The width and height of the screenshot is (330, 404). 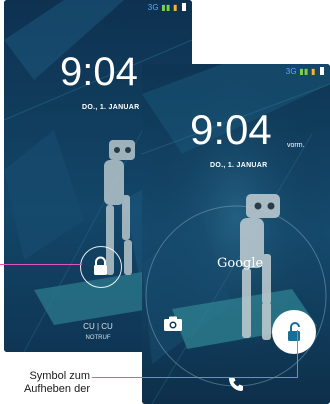 What do you see at coordinates (173, 324) in the screenshot?
I see `camera-icon` at bounding box center [173, 324].